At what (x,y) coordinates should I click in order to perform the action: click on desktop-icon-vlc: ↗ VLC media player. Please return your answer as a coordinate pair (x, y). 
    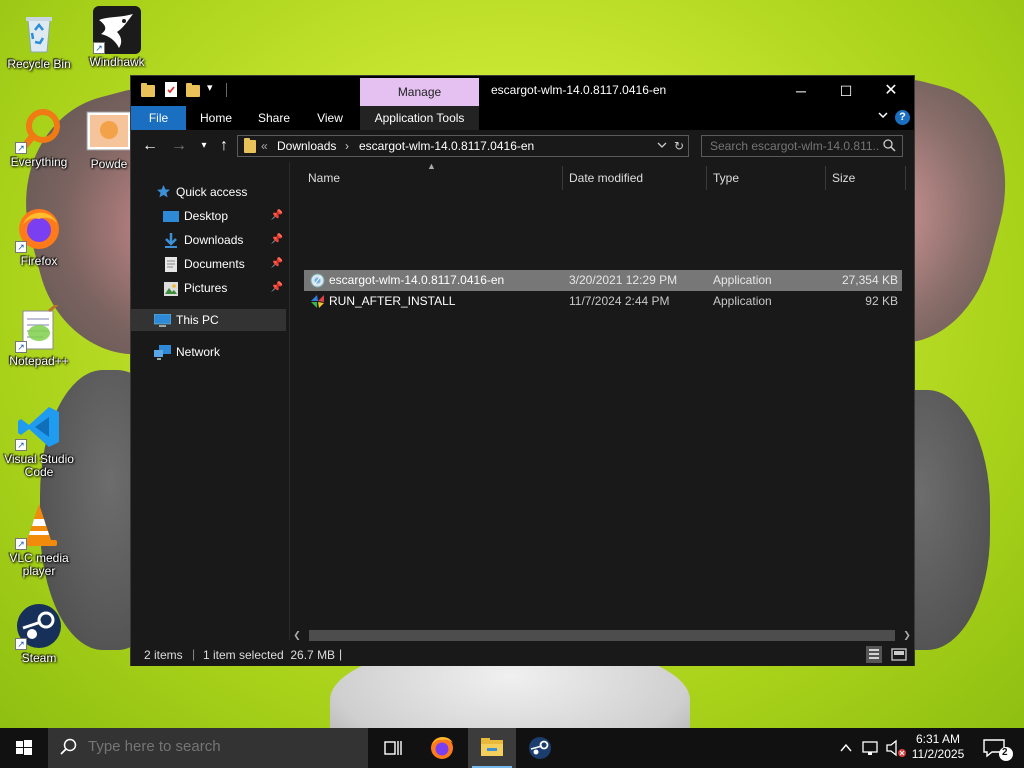
    Looking at the image, I should click on (39, 540).